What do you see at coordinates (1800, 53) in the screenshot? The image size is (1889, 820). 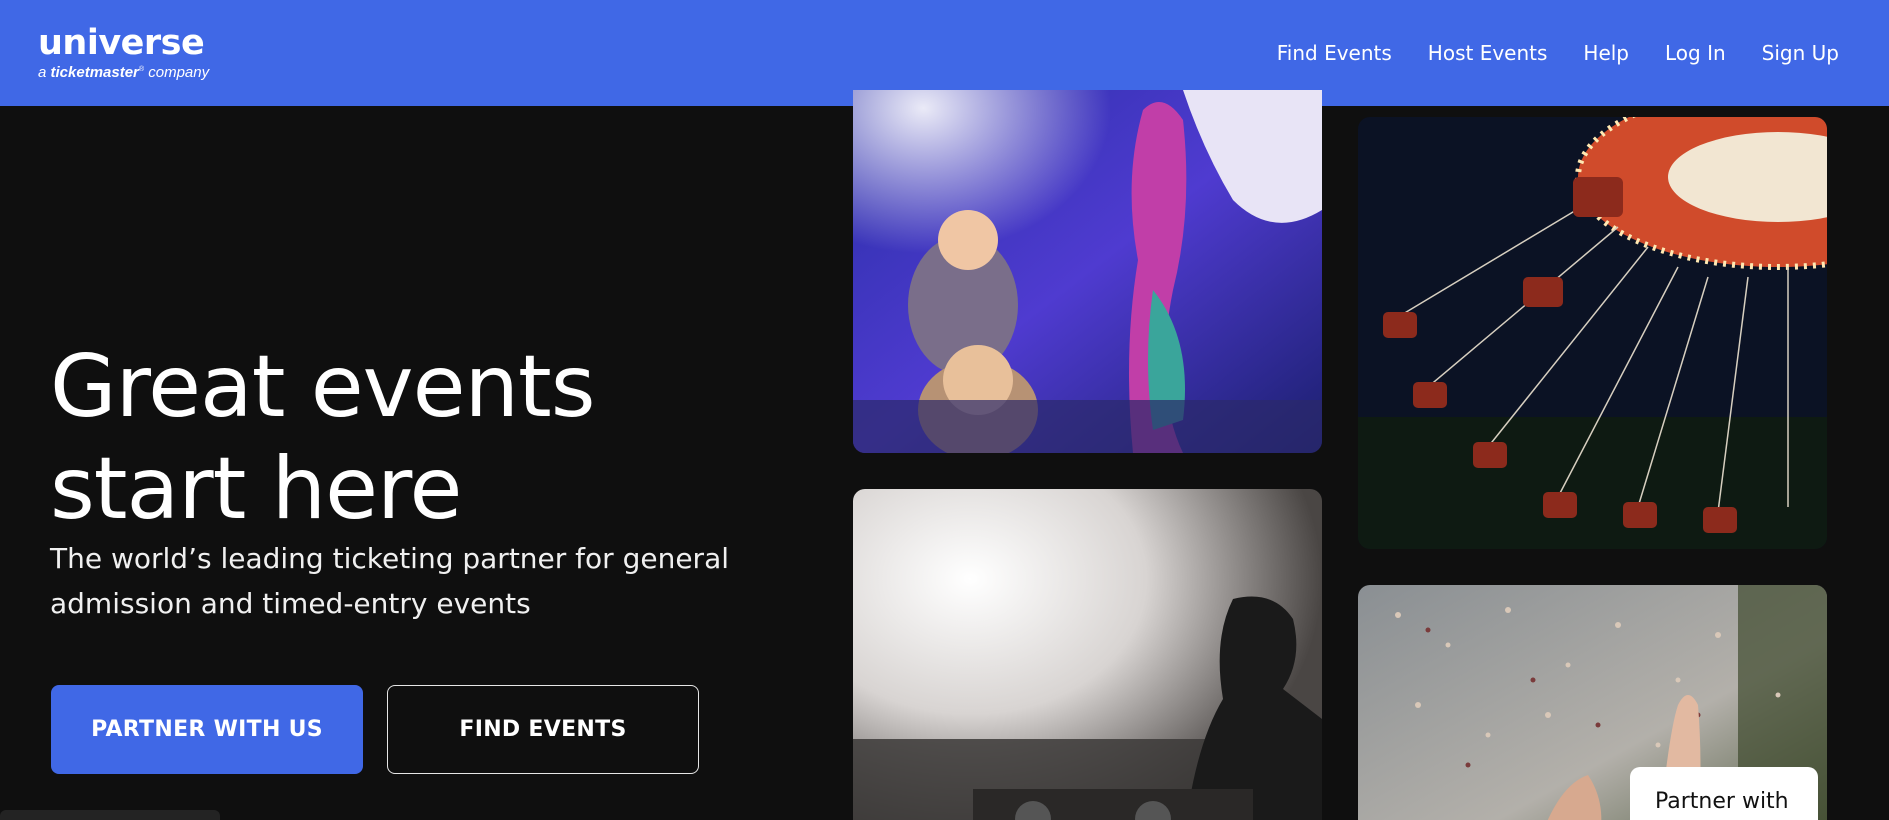 I see `nav-sign-up: Sign Up` at bounding box center [1800, 53].